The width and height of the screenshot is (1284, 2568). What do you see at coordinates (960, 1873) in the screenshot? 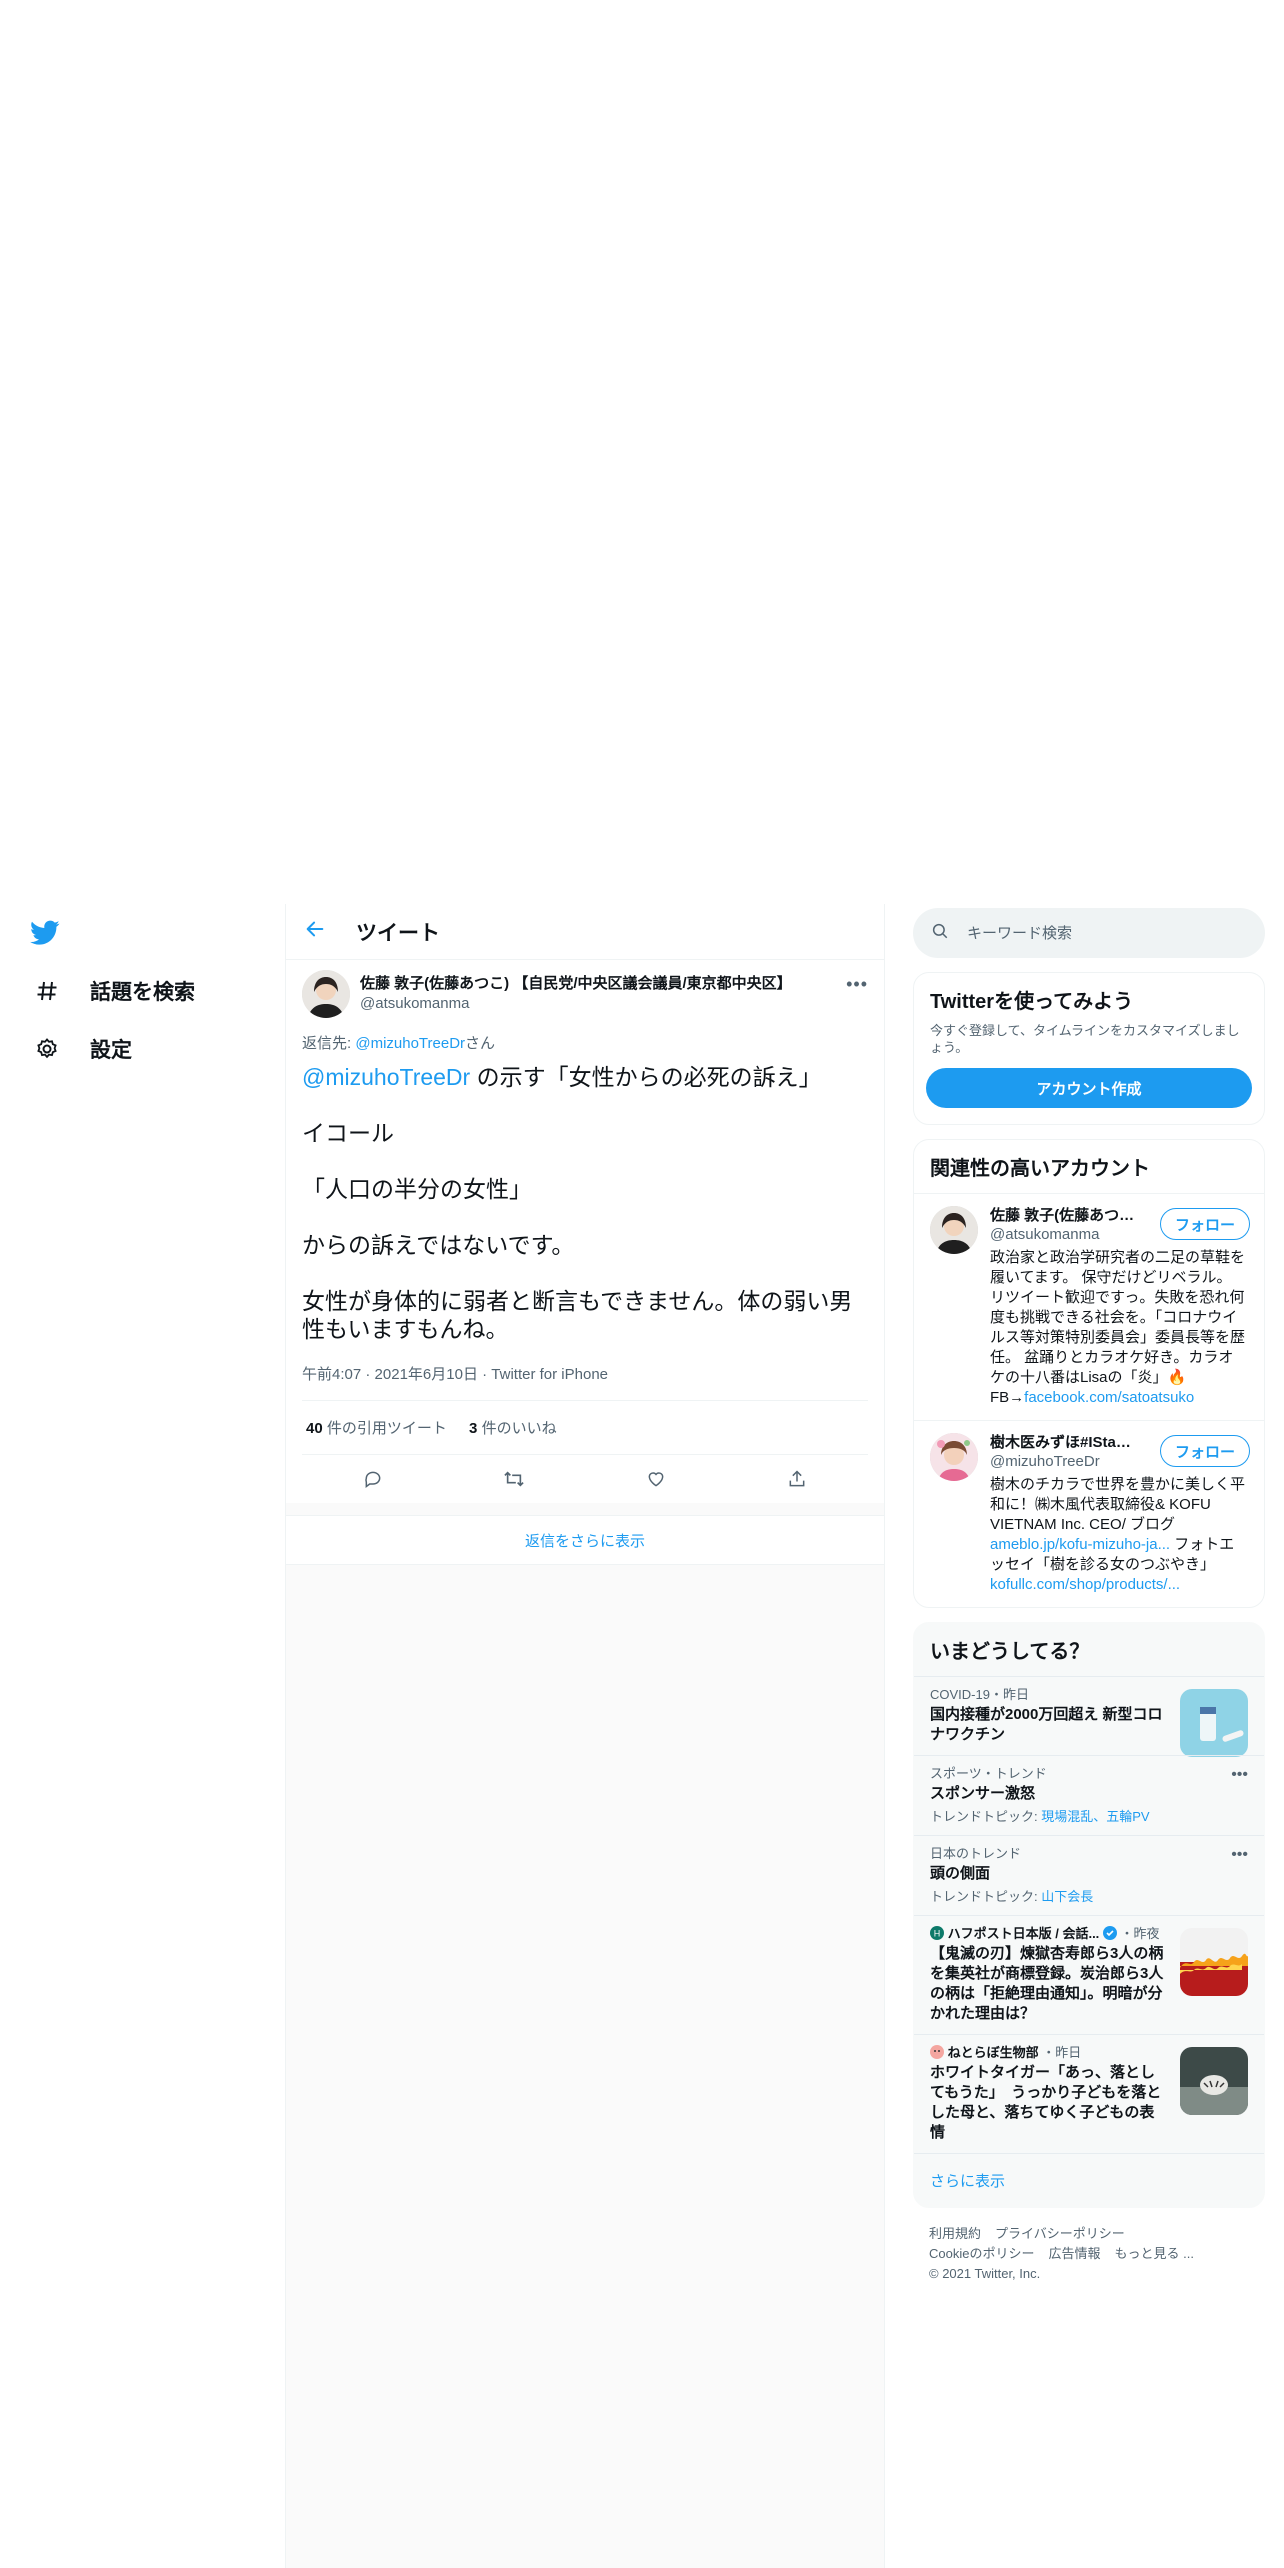
I see `trend-title: 頭の側面` at bounding box center [960, 1873].